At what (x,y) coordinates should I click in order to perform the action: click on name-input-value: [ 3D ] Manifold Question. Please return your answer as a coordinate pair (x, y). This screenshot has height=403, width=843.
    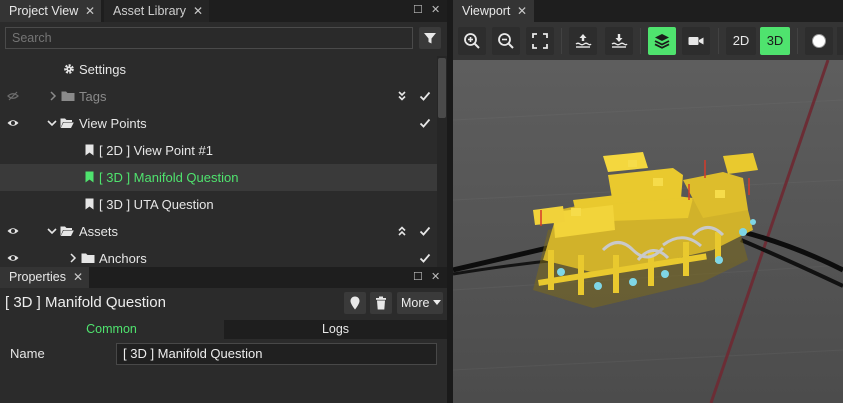
    Looking at the image, I should click on (193, 353).